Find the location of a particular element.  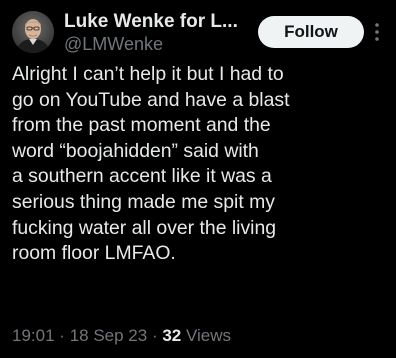

follow-button: Follow is located at coordinates (311, 32).